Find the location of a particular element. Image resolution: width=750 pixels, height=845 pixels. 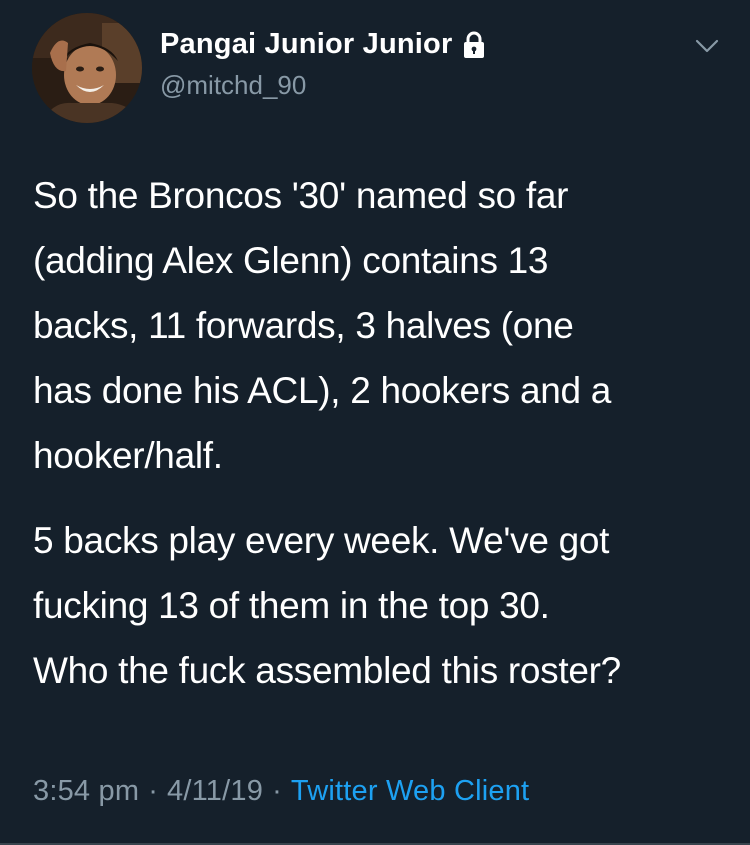

author-name-row: Pangai Junior Junior is located at coordinates (323, 44).